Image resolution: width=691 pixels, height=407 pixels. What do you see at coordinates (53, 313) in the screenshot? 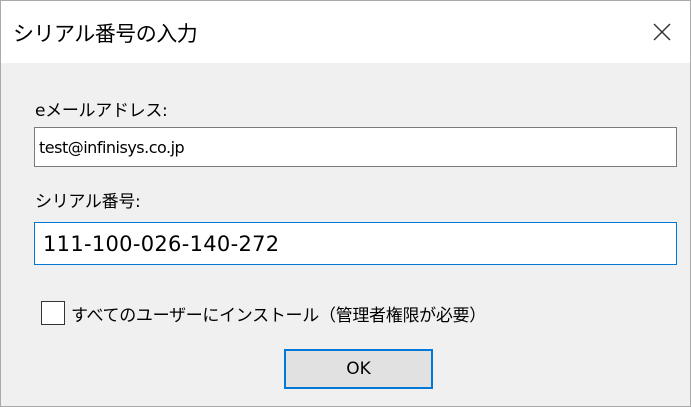
I see `install-all-users-checkbox` at bounding box center [53, 313].